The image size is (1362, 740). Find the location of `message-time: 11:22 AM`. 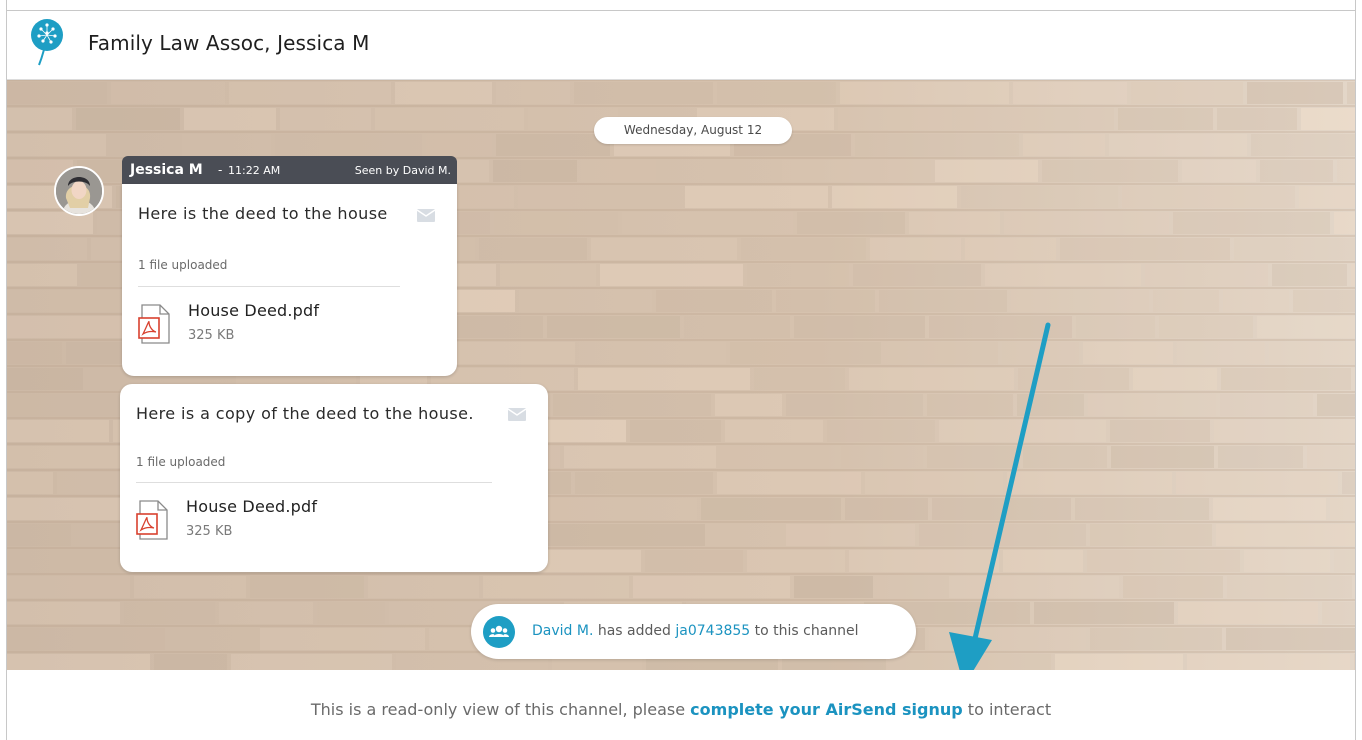

message-time: 11:22 AM is located at coordinates (254, 170).